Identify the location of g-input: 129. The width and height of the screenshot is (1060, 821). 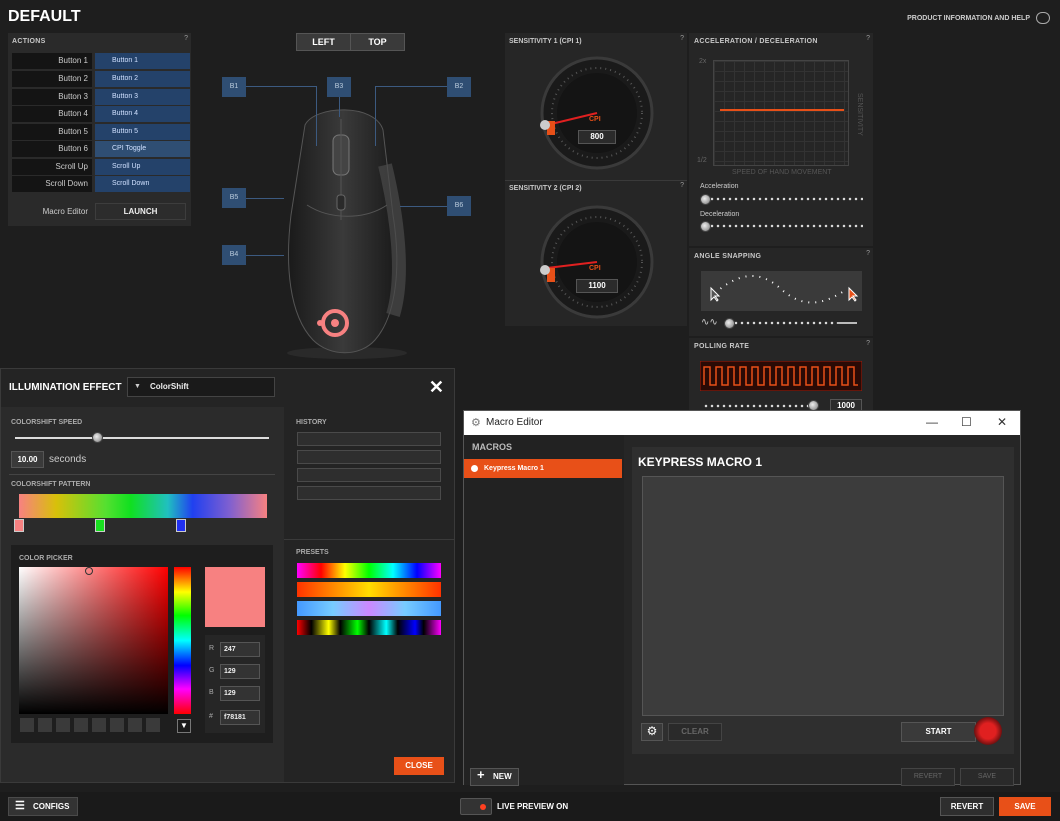
(240, 671).